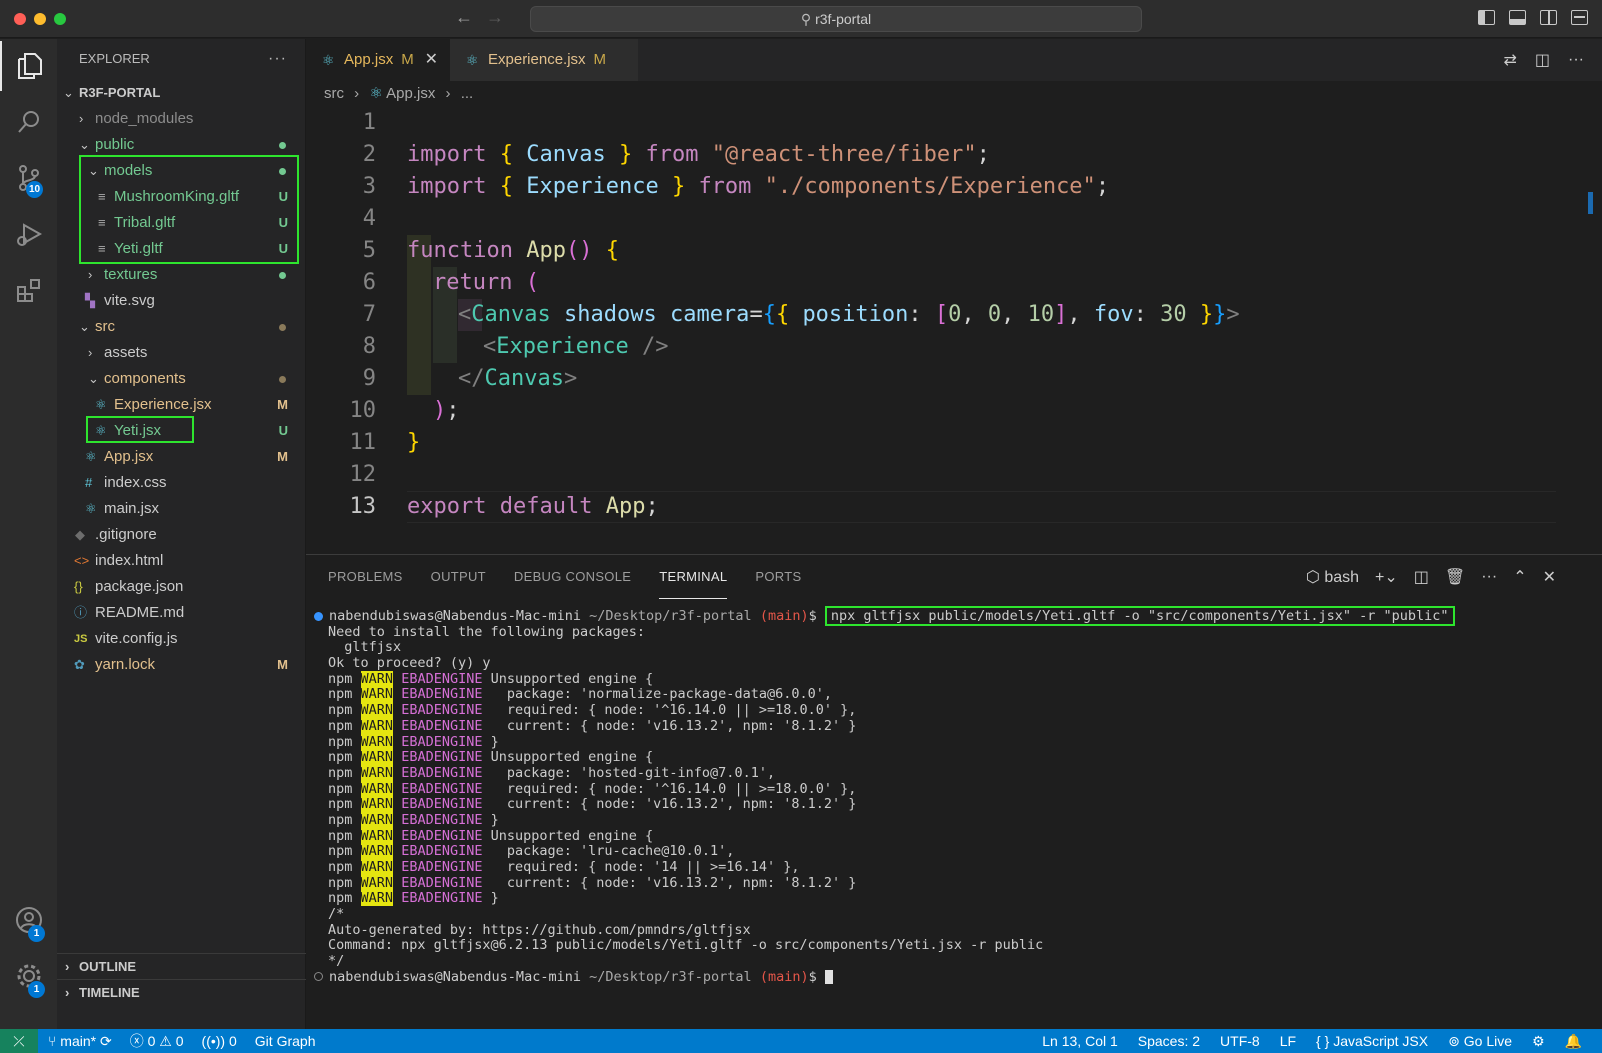 The image size is (1602, 1053). Describe the element at coordinates (60, 19) in the screenshot. I see `maximize-window-button` at that location.